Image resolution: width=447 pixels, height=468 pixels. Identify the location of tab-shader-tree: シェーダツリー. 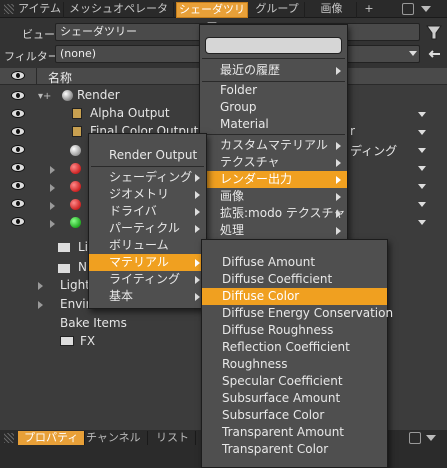
(212, 16).